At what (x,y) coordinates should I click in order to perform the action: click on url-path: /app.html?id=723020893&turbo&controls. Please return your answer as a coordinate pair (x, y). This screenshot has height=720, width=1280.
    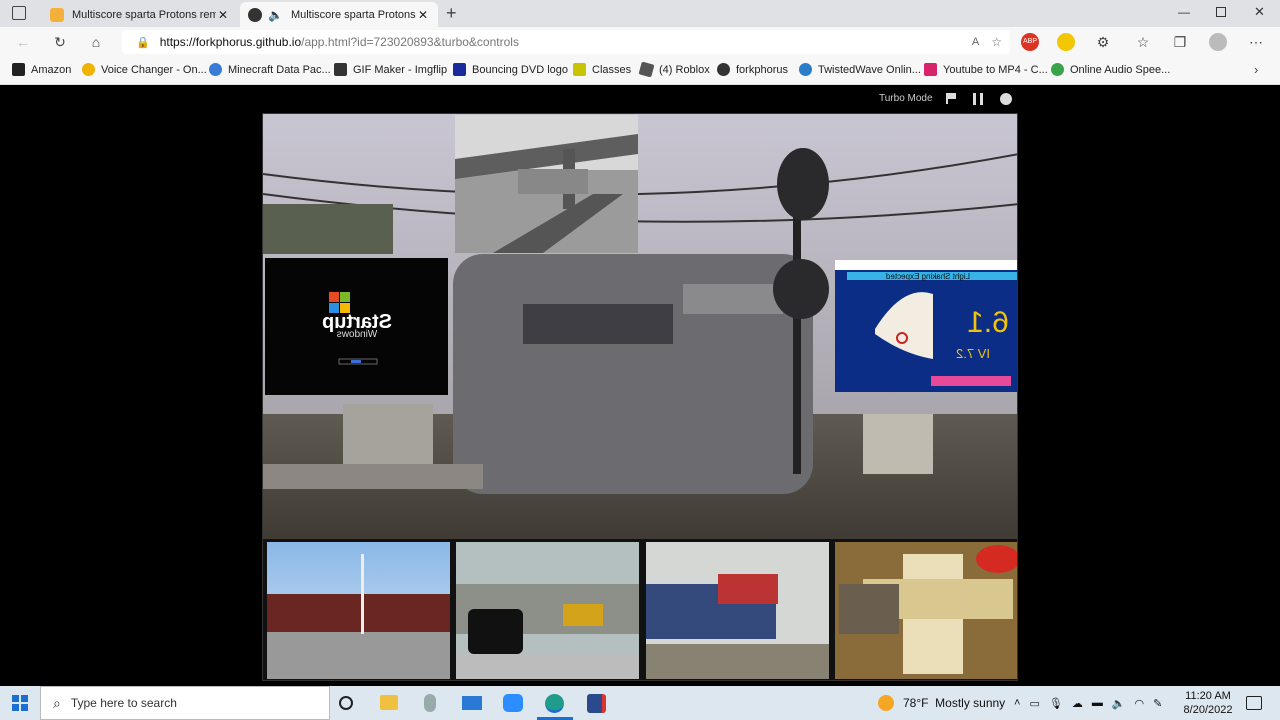
    Looking at the image, I should click on (410, 42).